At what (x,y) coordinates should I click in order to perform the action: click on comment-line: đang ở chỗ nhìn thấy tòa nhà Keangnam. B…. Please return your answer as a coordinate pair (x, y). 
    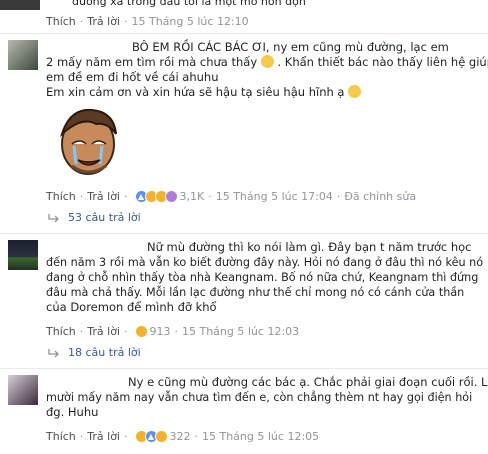
    Looking at the image, I should click on (262, 277).